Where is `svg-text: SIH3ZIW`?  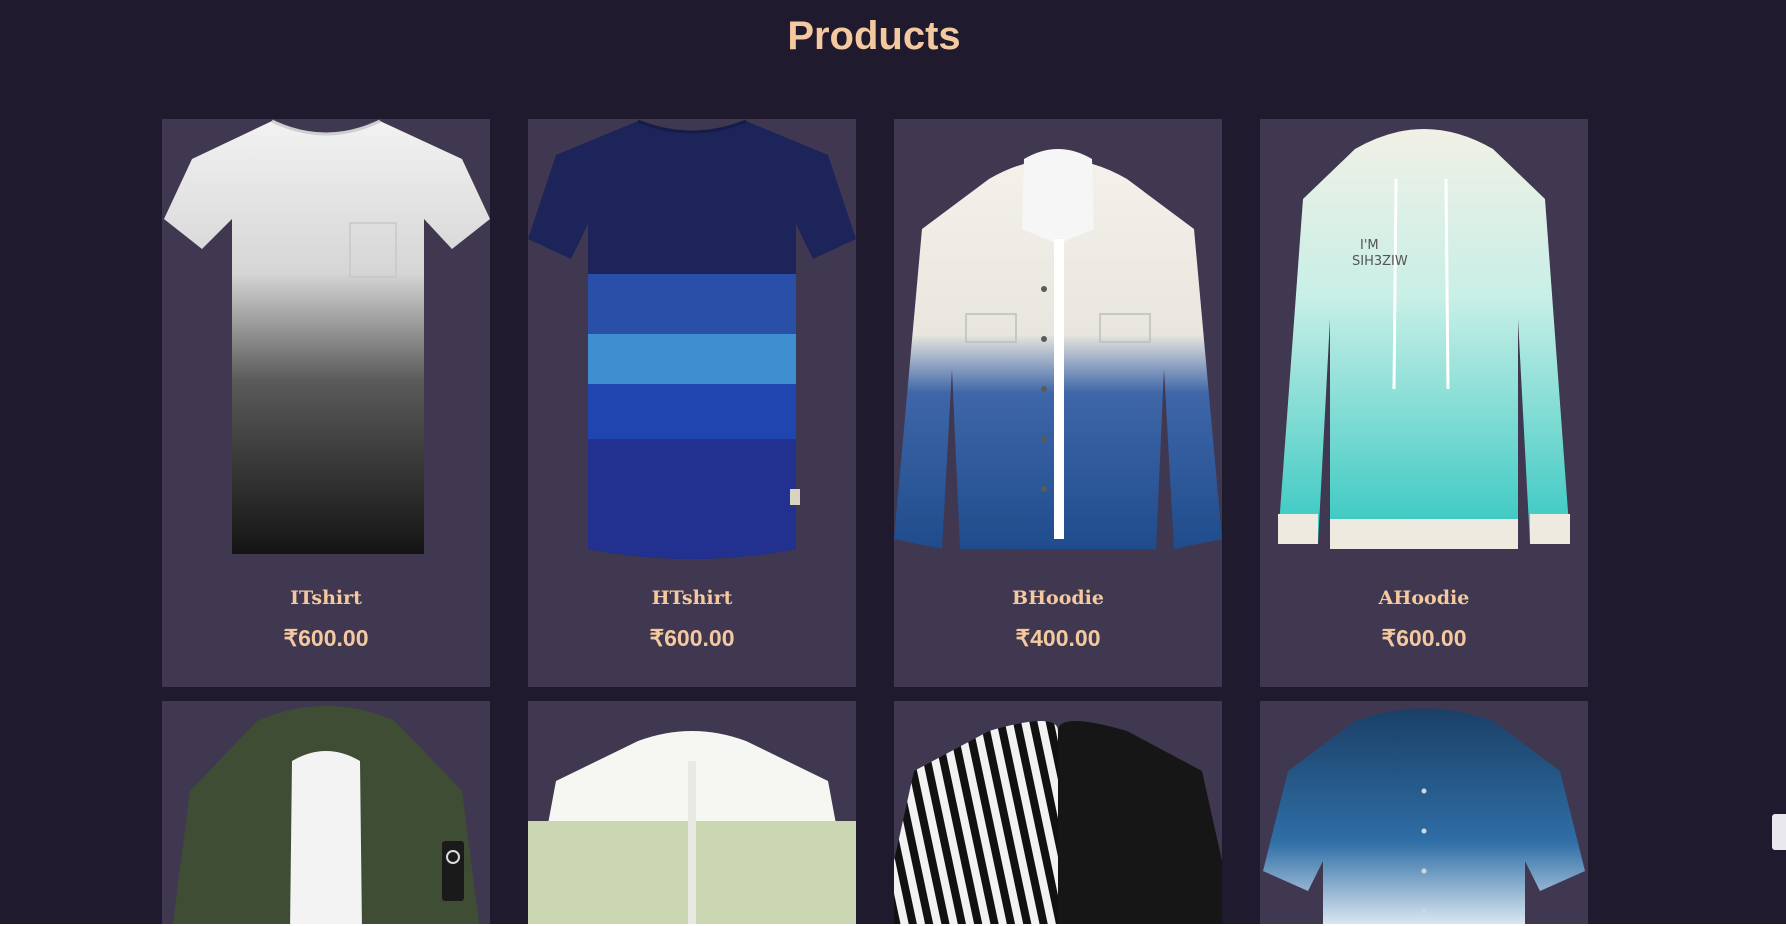 svg-text: SIH3ZIW is located at coordinates (1380, 261).